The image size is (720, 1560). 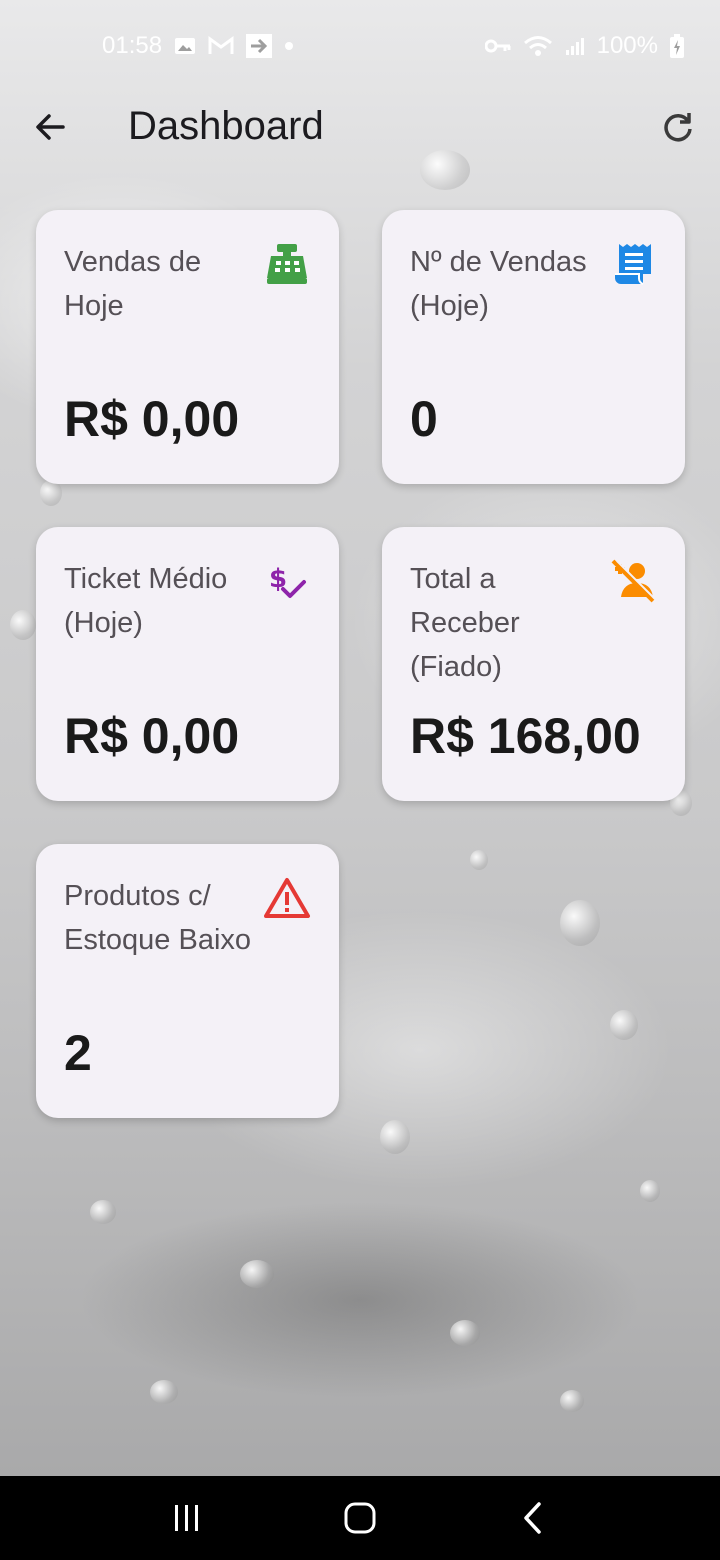 I want to click on card-numero-vendas: Nº de Vendas (Hoje) 0, so click(x=533, y=347).